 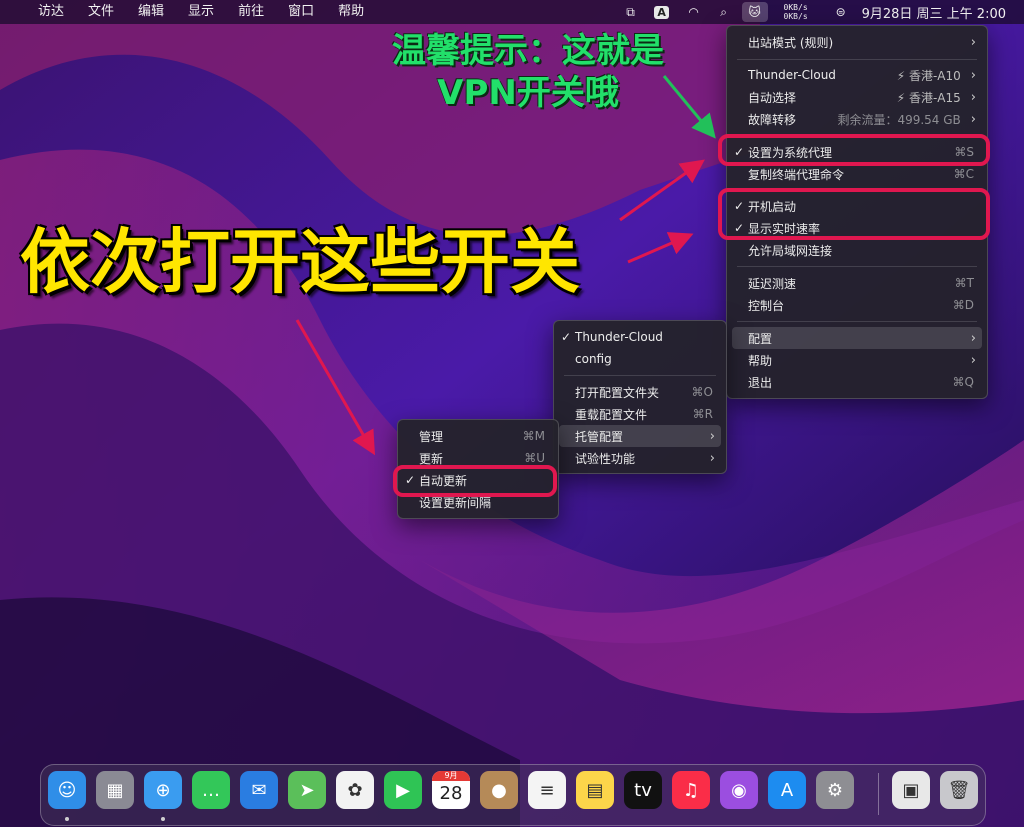 I want to click on help-item: 帮助 ›, so click(x=857, y=360).